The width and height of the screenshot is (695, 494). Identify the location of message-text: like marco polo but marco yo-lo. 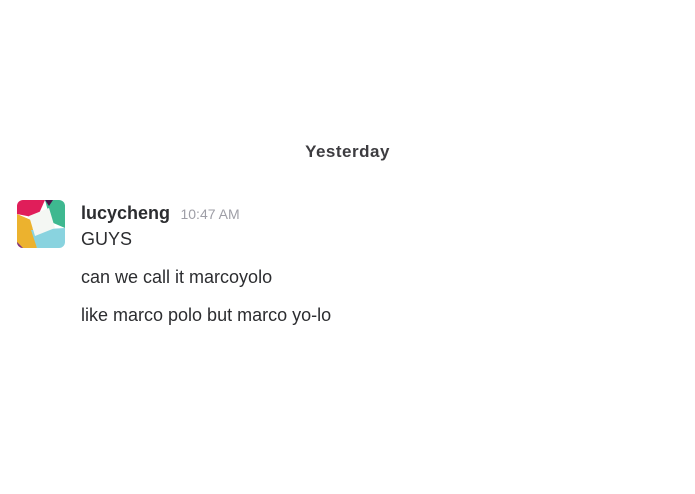
(206, 315).